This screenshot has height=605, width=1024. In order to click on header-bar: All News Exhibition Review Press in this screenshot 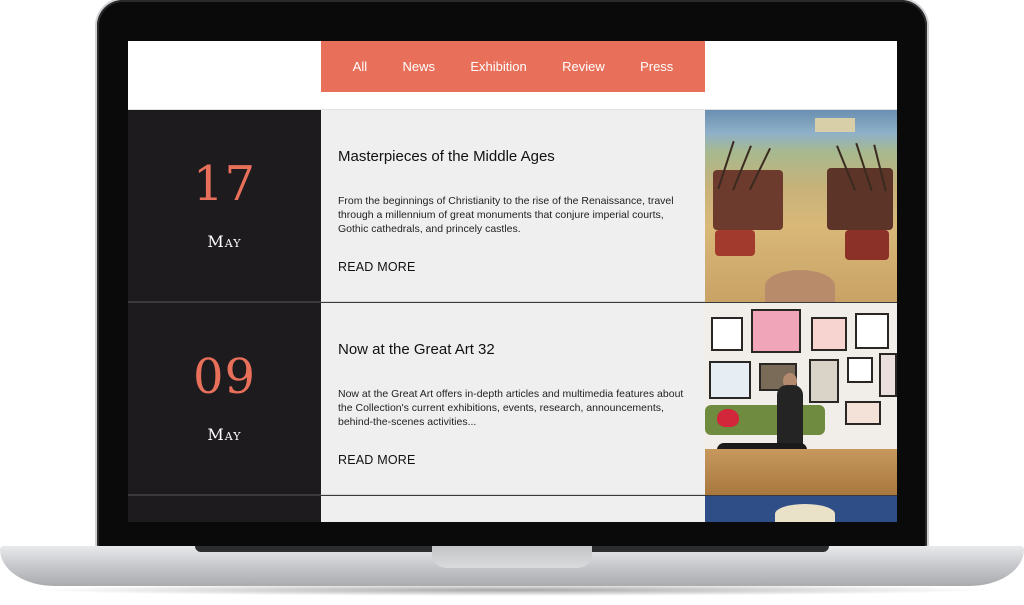, I will do `click(512, 75)`.